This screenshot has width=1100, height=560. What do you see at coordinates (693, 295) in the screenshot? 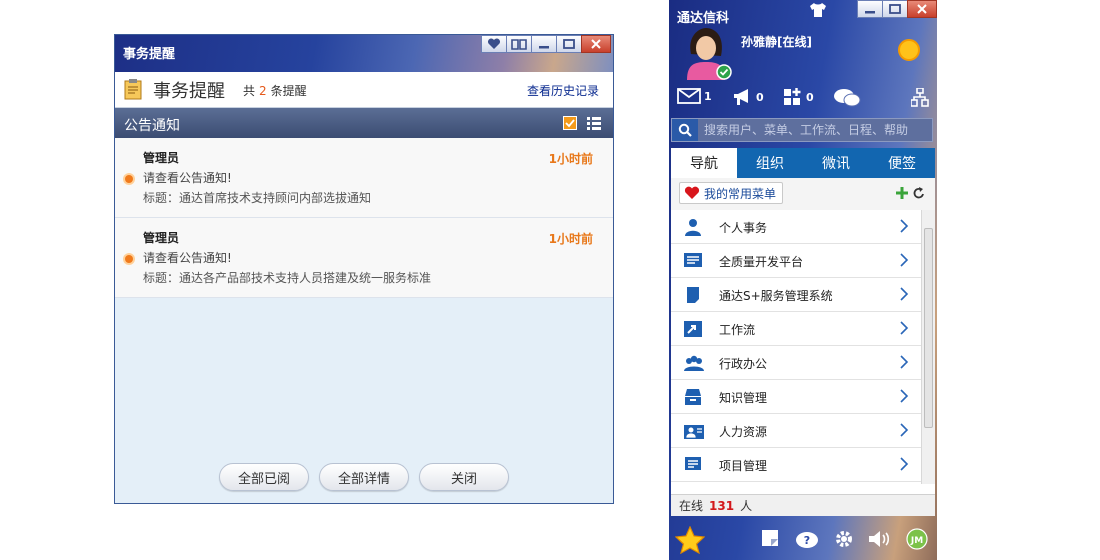
I see `document-icon` at bounding box center [693, 295].